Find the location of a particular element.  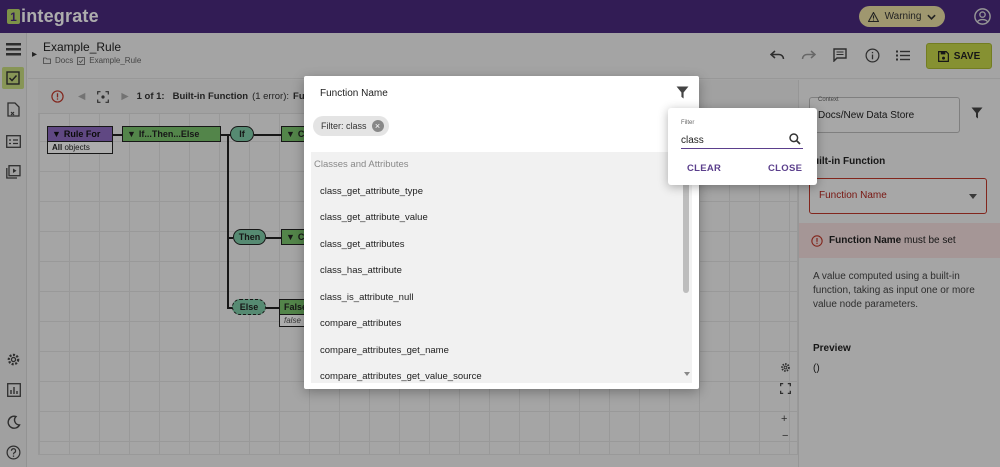

list-item: compare_attributes_get_value_source is located at coordinates (401, 376).